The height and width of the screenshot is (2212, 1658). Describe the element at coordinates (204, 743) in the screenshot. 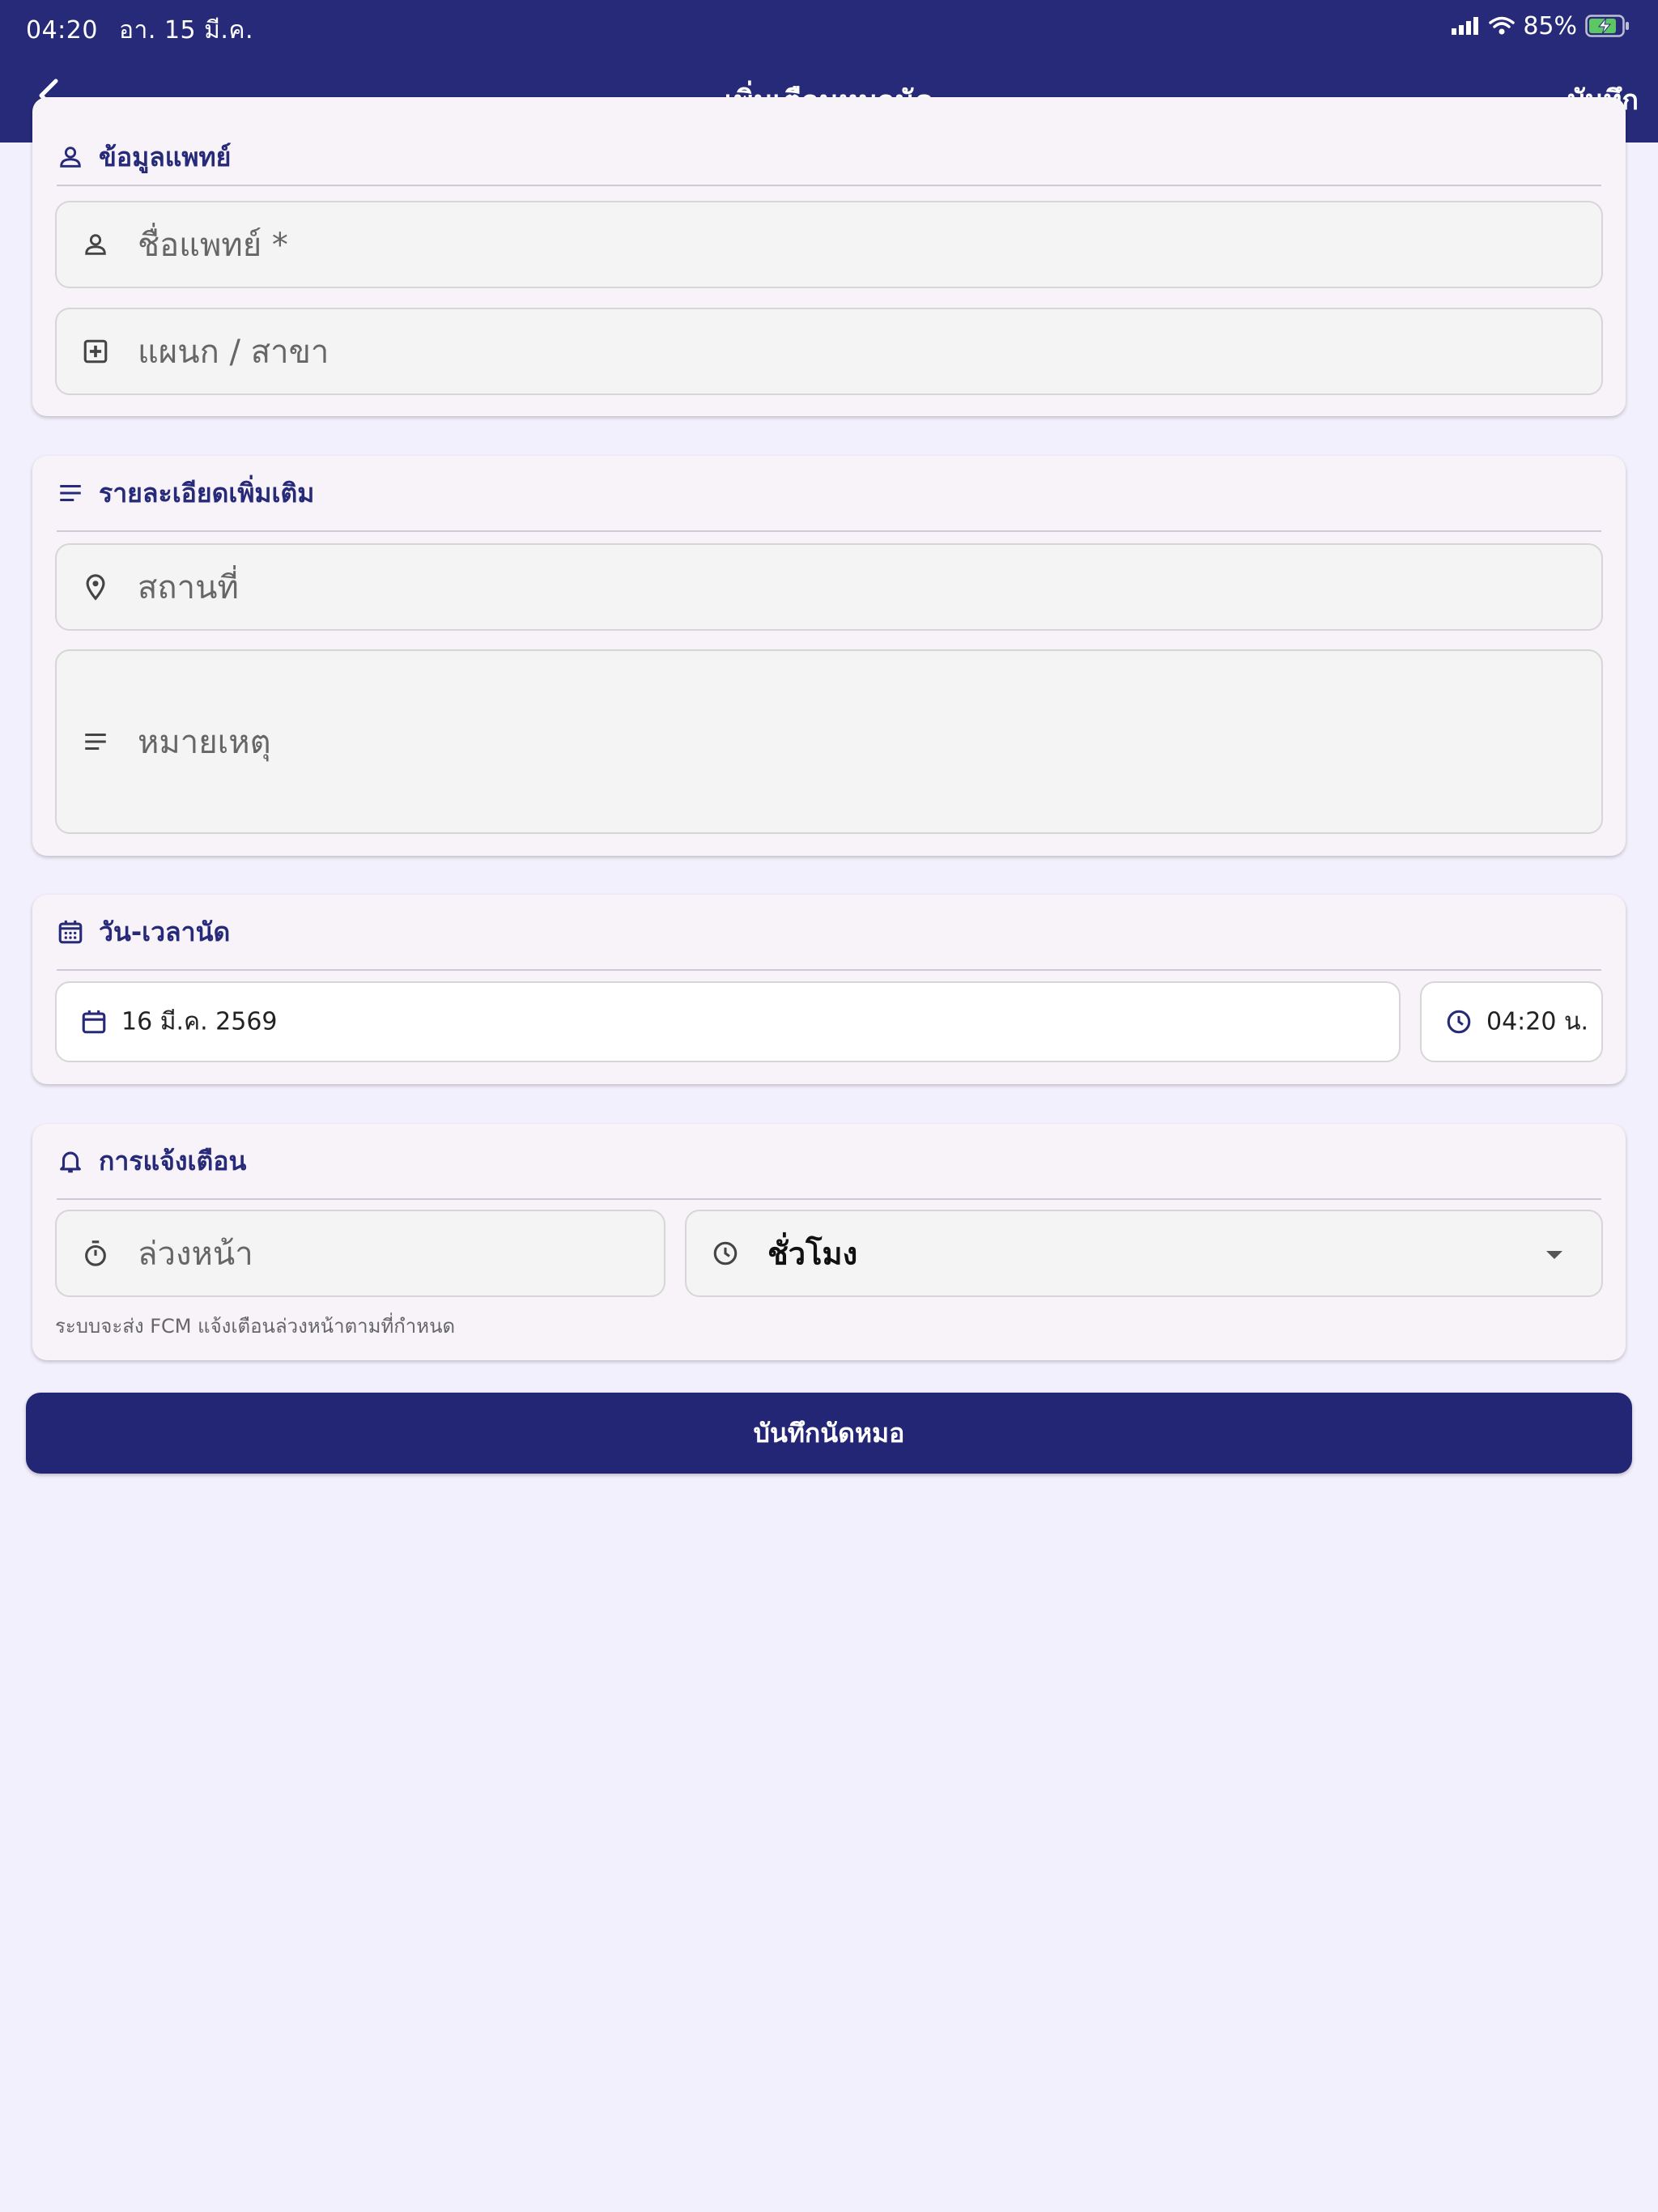

I see `note-placeholder: หมายเหตุ` at that location.